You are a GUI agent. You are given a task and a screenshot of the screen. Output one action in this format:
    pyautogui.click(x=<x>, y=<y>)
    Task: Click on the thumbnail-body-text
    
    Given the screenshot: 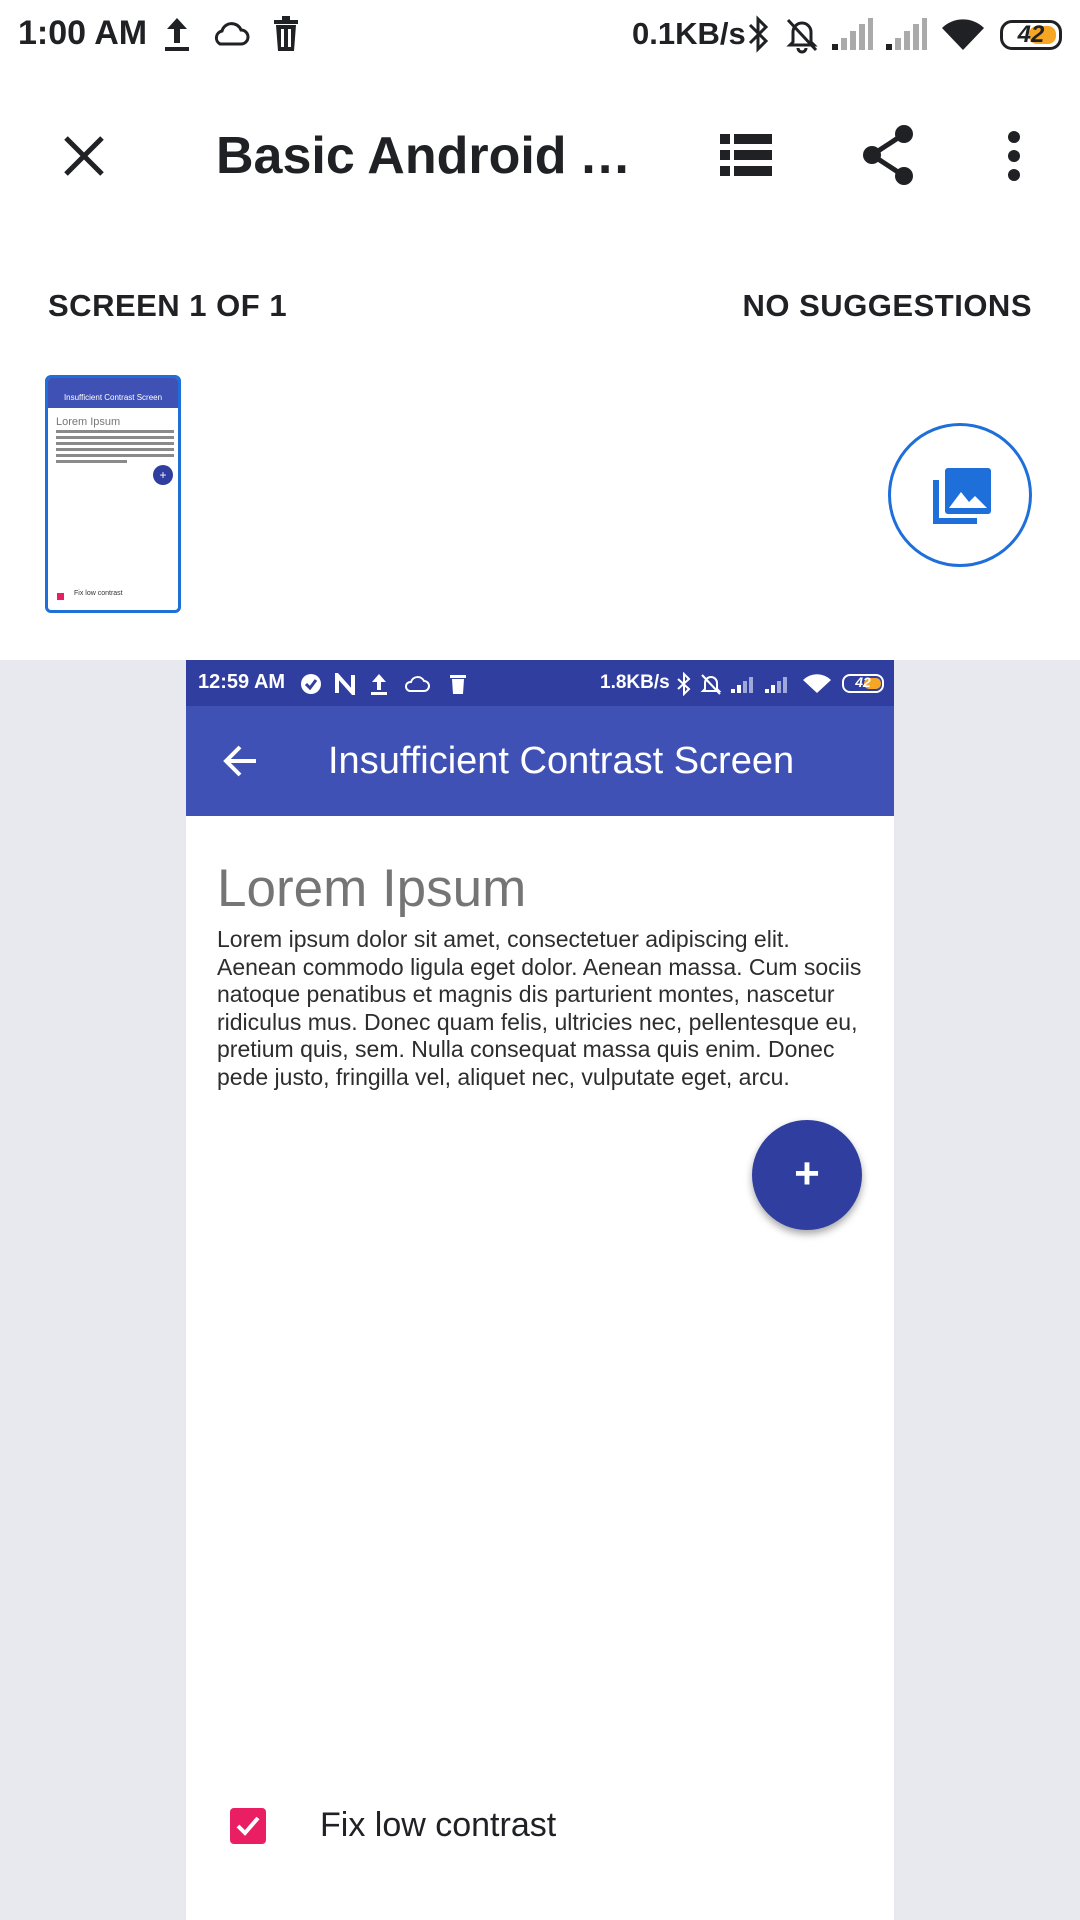 What is the action you would take?
    pyautogui.click(x=115, y=448)
    